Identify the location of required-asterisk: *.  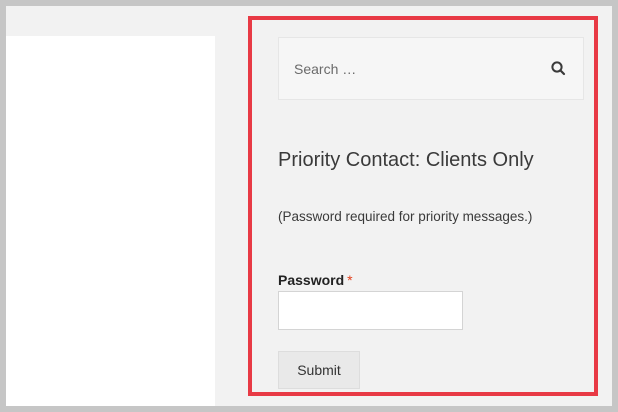
(350, 280).